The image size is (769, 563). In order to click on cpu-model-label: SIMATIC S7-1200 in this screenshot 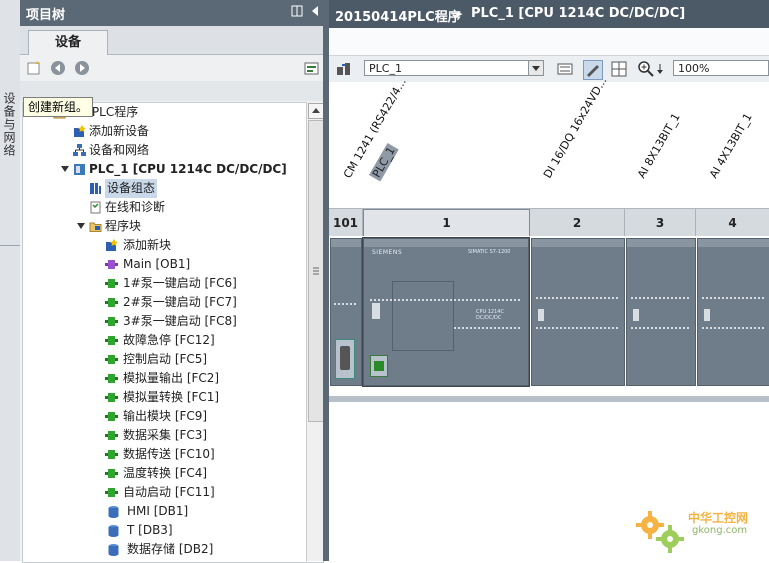, I will do `click(489, 252)`.